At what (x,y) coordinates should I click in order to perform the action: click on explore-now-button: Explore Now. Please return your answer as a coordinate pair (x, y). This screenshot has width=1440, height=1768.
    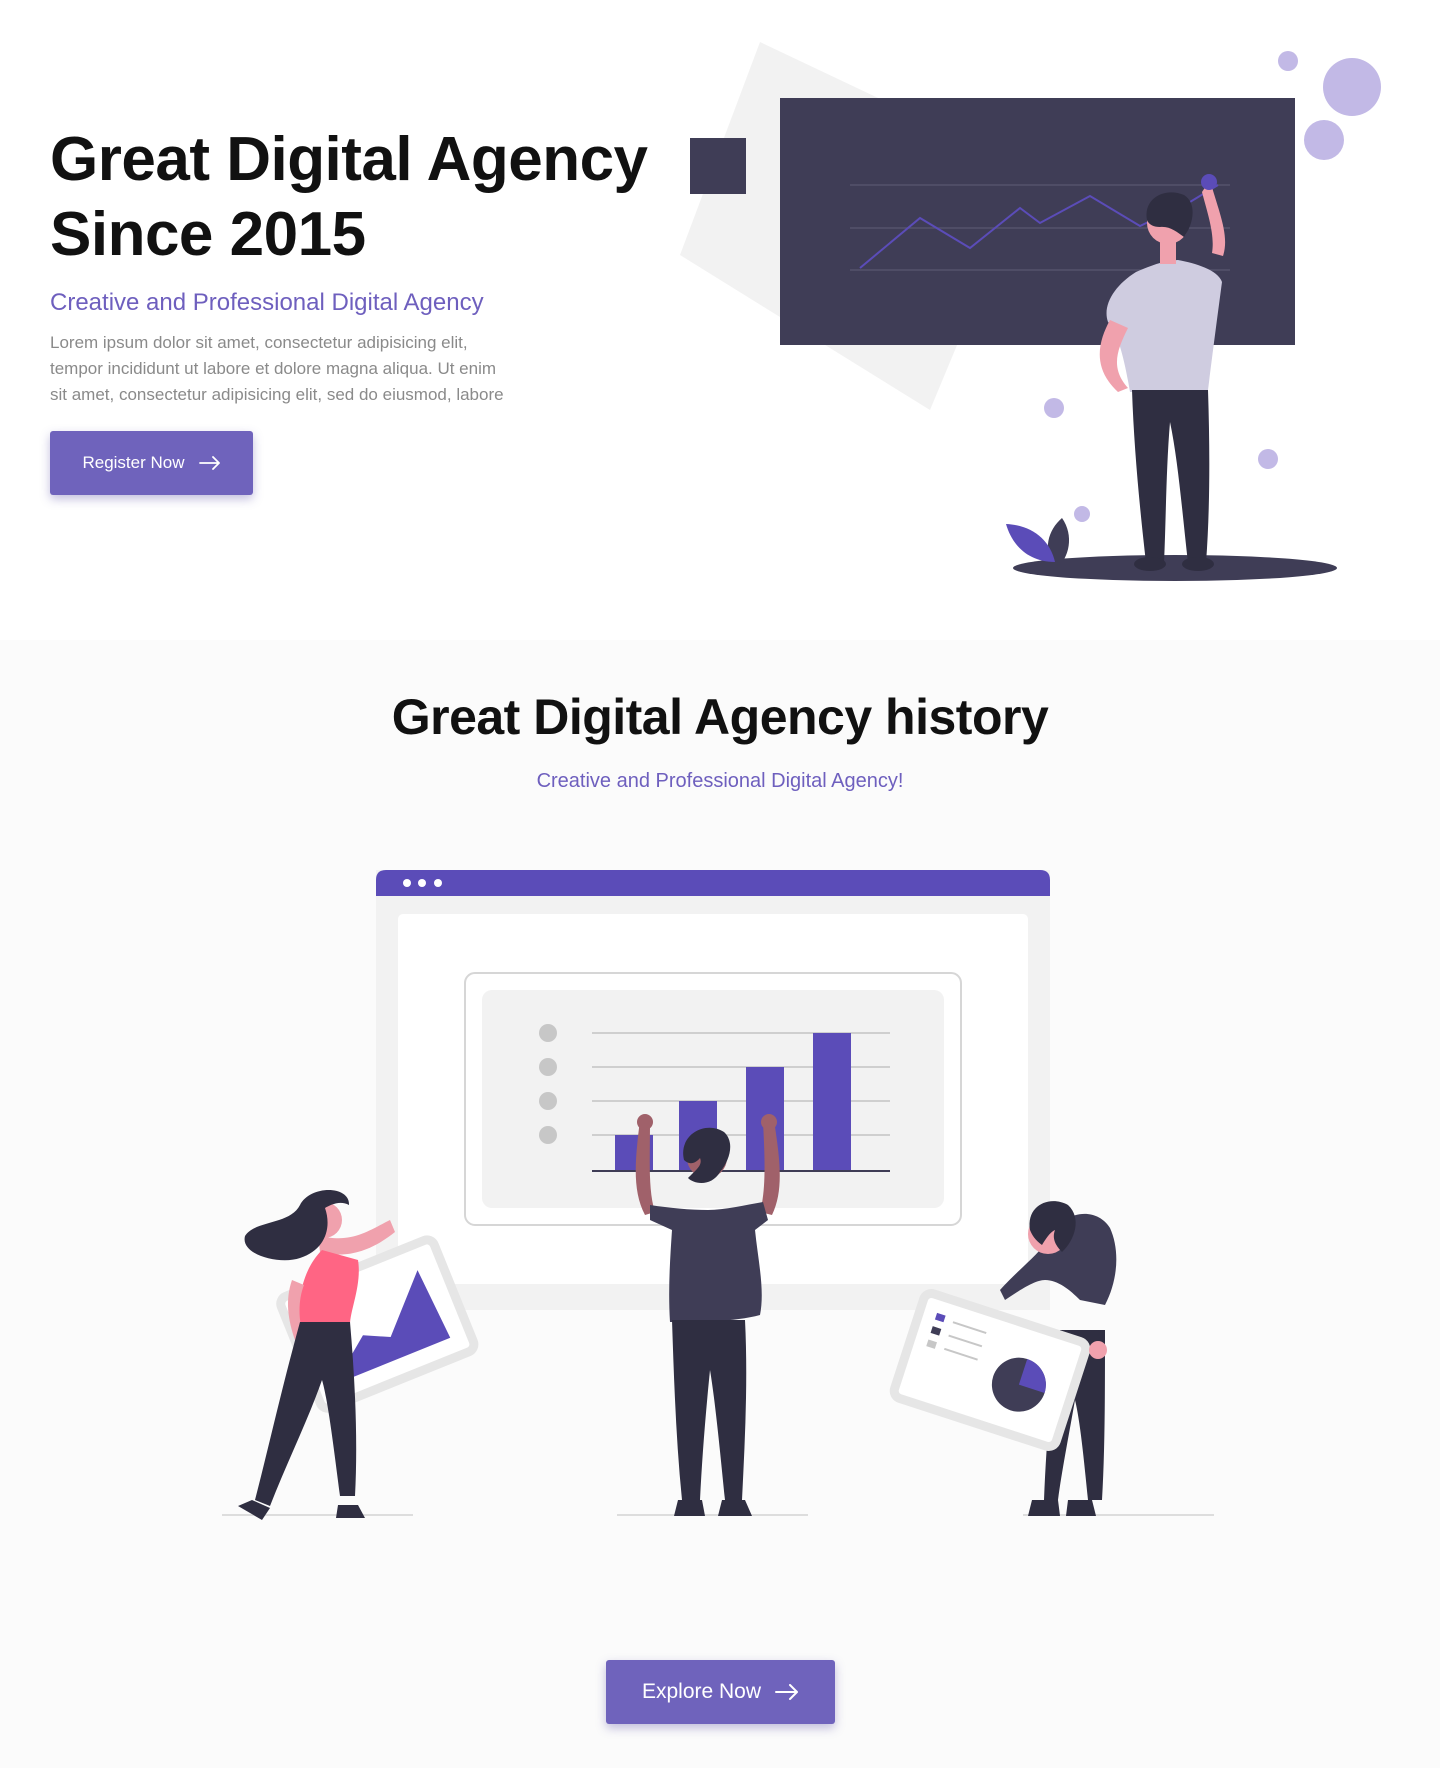
    Looking at the image, I should click on (720, 1692).